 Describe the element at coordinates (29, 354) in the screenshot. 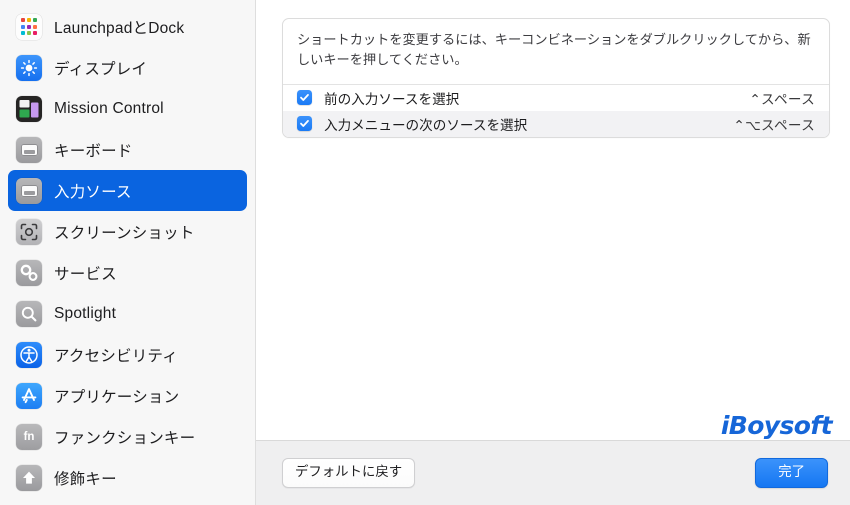

I see `accessibility-icon` at that location.